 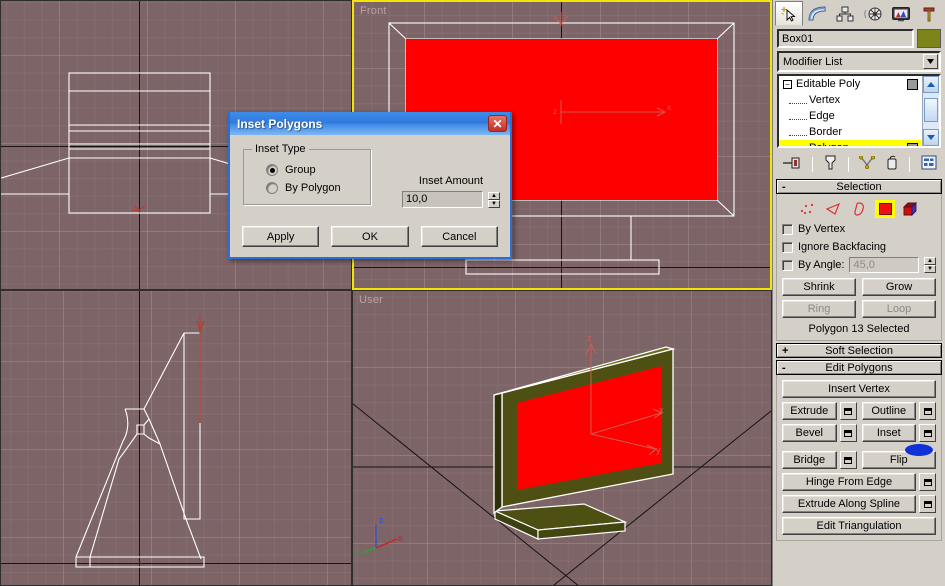 What do you see at coordinates (899, 309) in the screenshot?
I see `loop-button: Loop` at bounding box center [899, 309].